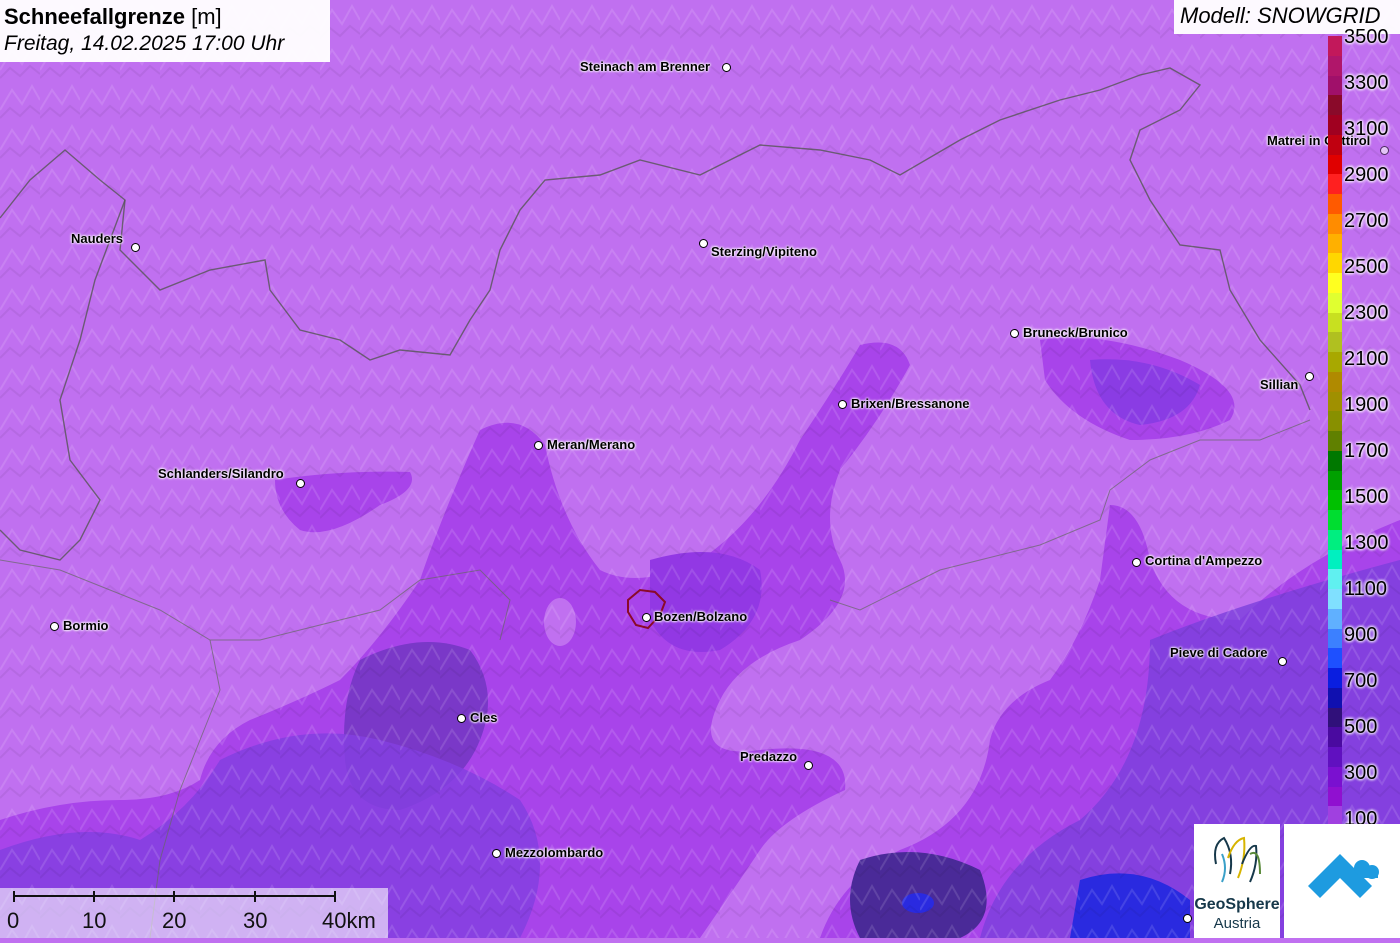  I want to click on geosphere-icon, so click(1237, 859).